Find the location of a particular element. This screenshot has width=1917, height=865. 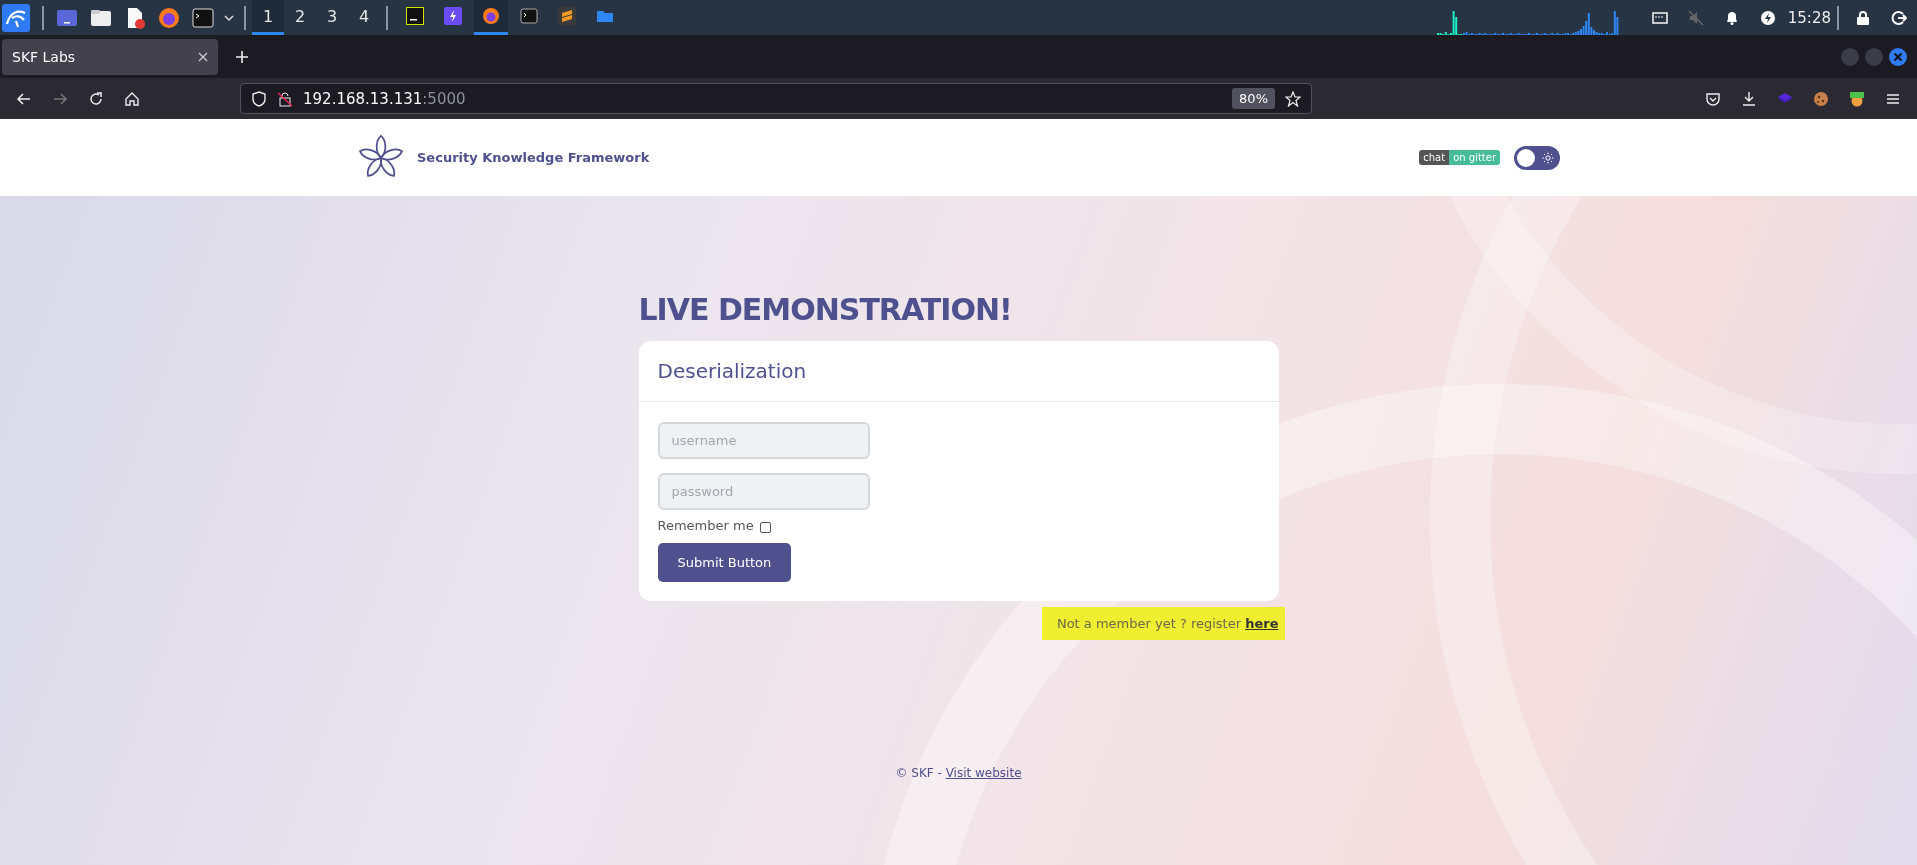

bolt-icon is located at coordinates (453, 16).